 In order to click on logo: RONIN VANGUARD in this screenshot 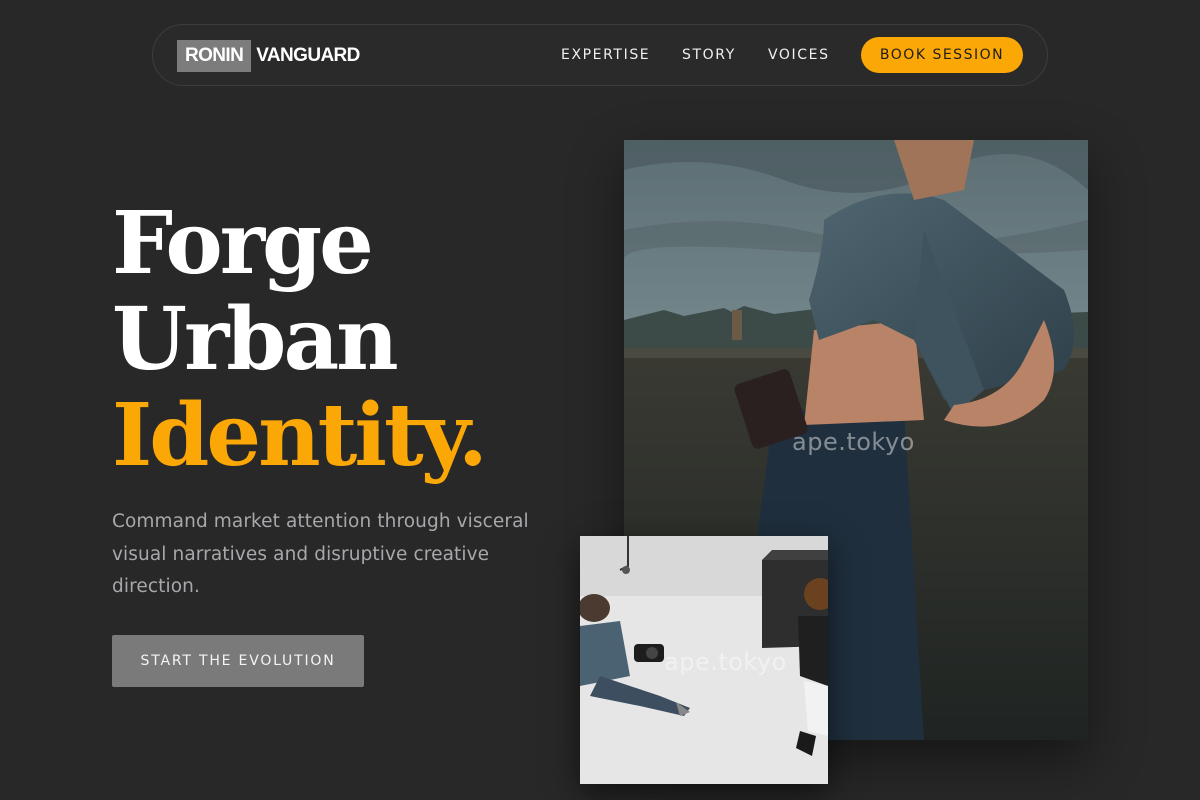, I will do `click(268, 56)`.